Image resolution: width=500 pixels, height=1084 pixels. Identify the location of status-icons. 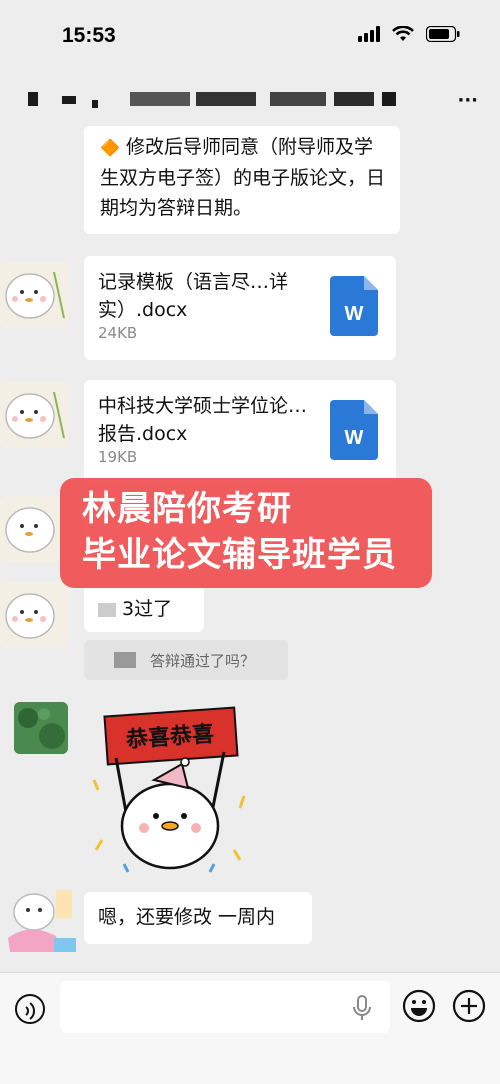
(409, 34).